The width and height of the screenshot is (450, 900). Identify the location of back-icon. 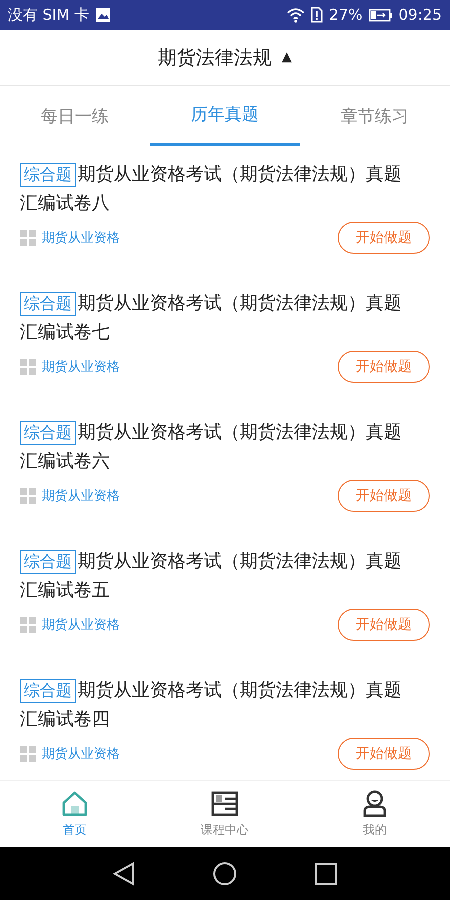
(124, 874).